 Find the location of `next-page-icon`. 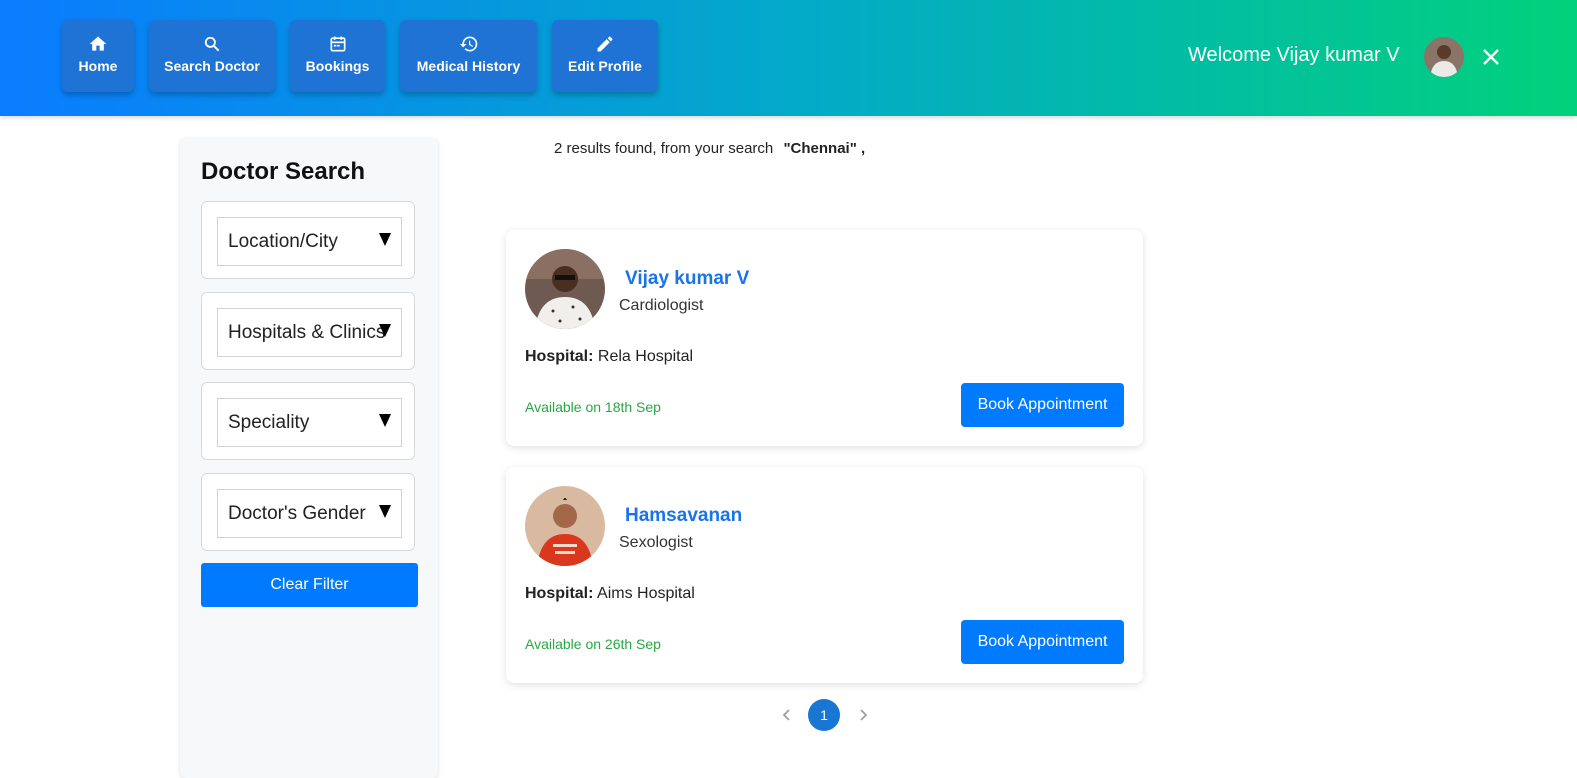

next-page-icon is located at coordinates (863, 715).